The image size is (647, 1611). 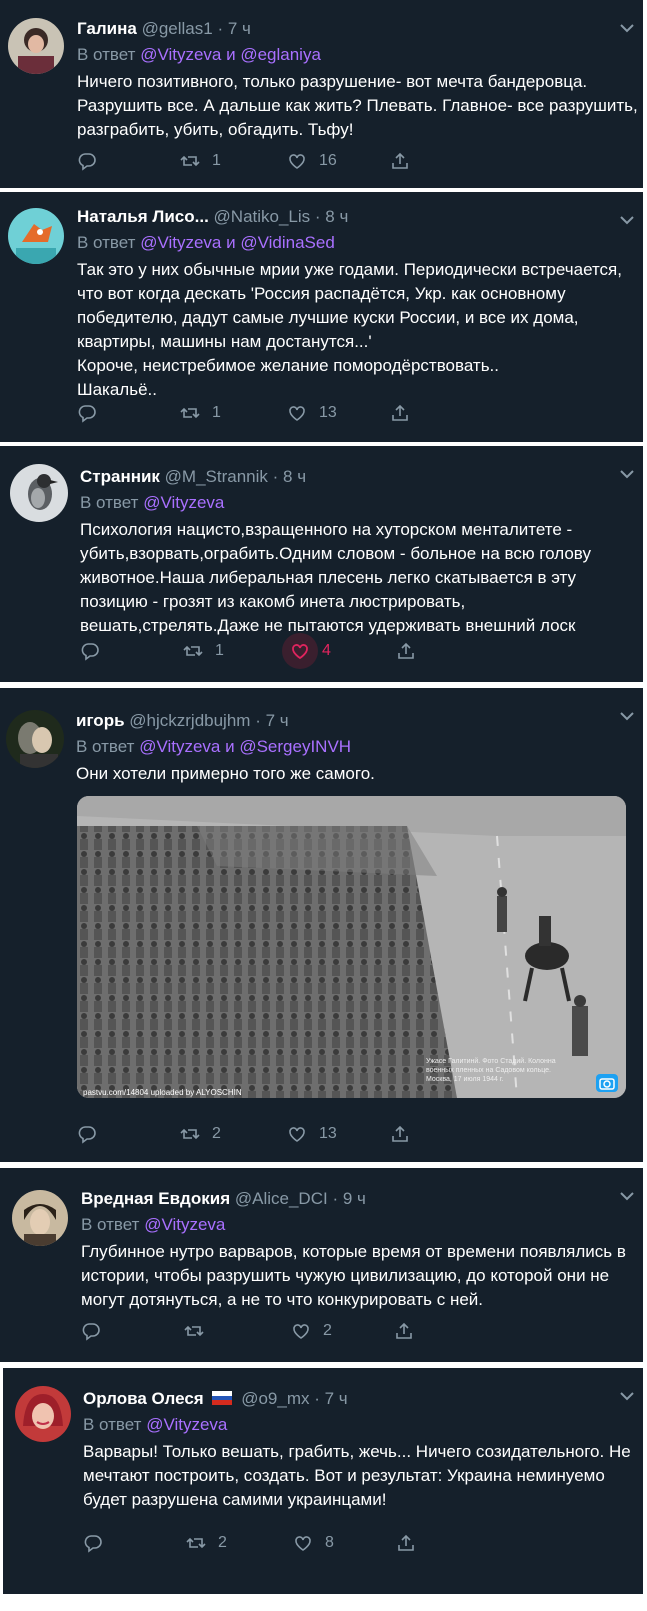 What do you see at coordinates (281, 1198) in the screenshot?
I see `handle: @Alice_DCI` at bounding box center [281, 1198].